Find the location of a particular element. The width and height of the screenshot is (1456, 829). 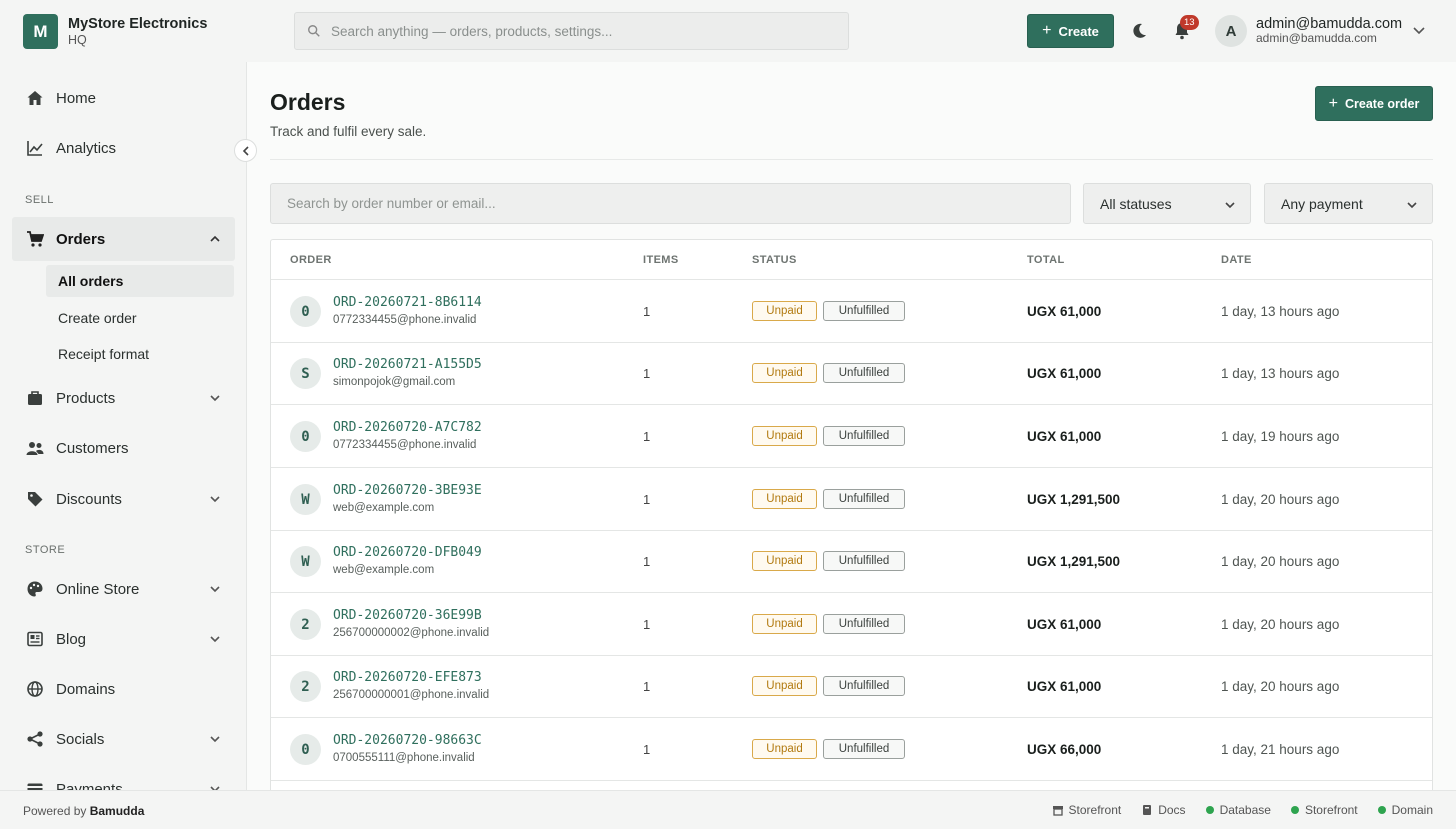

box-icon is located at coordinates (35, 398).